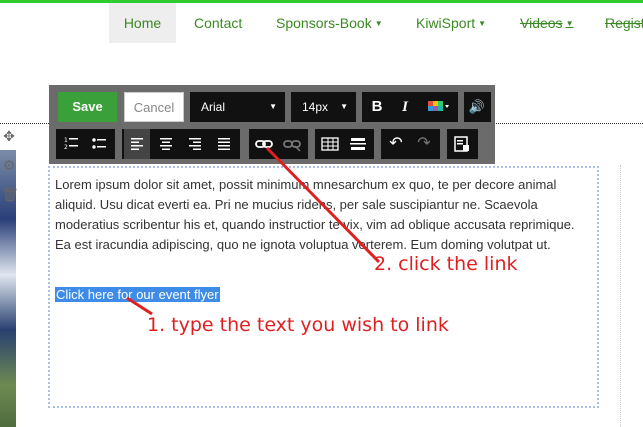 Image resolution: width=643 pixels, height=427 pixels. I want to click on annotation-step-2: 2. click the link, so click(446, 264).